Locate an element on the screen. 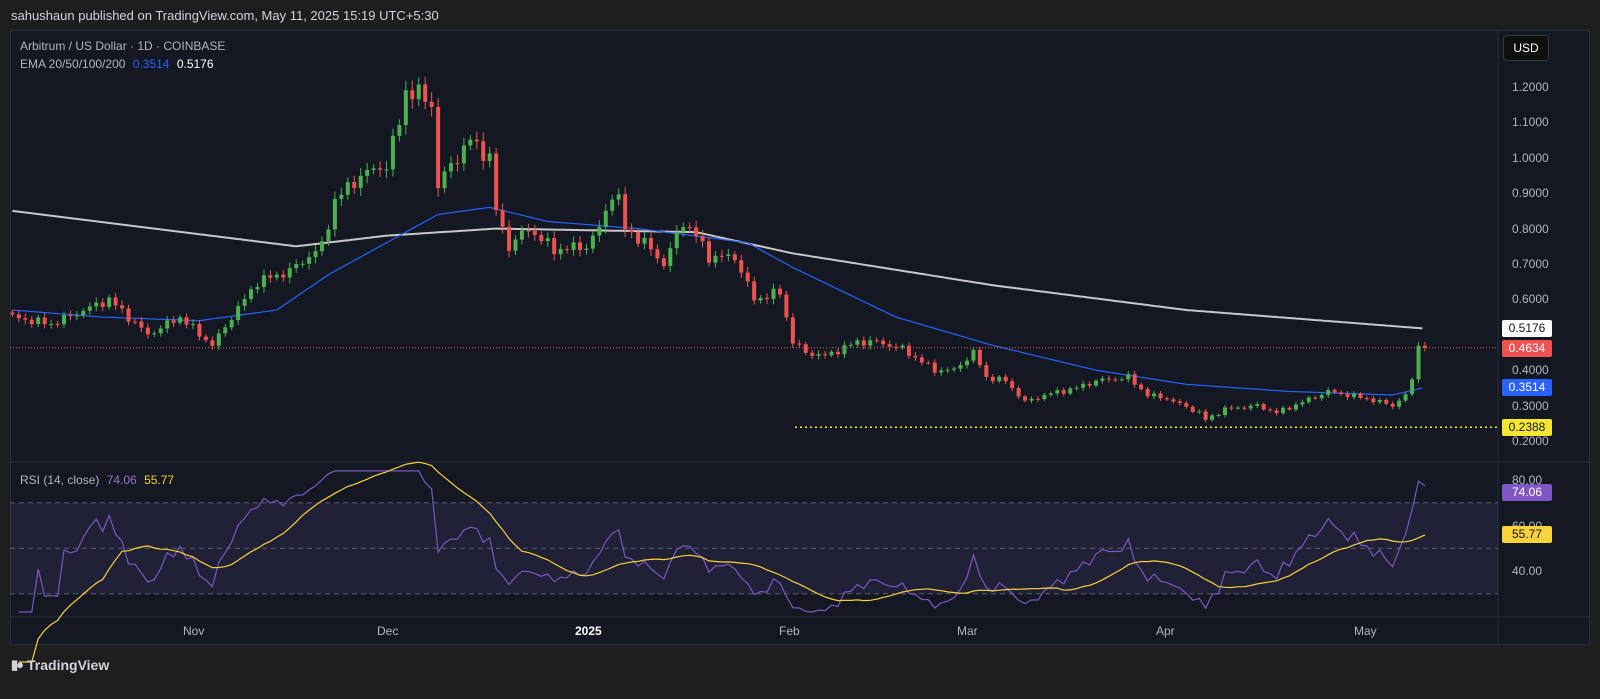  rsi-tick: 40.00 is located at coordinates (1527, 571).